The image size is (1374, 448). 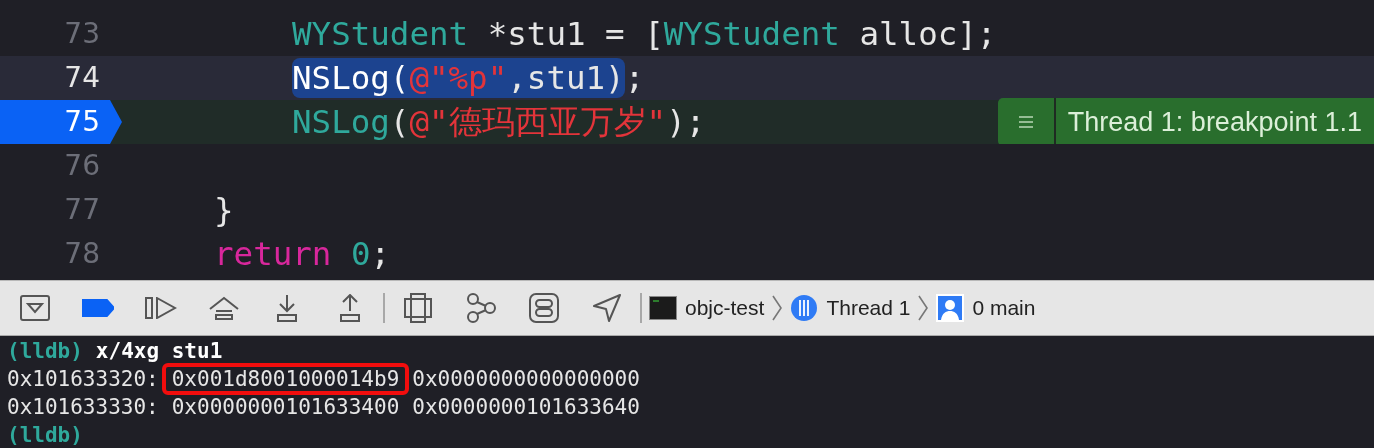 I want to click on code-token: return, so click(x=273, y=254).